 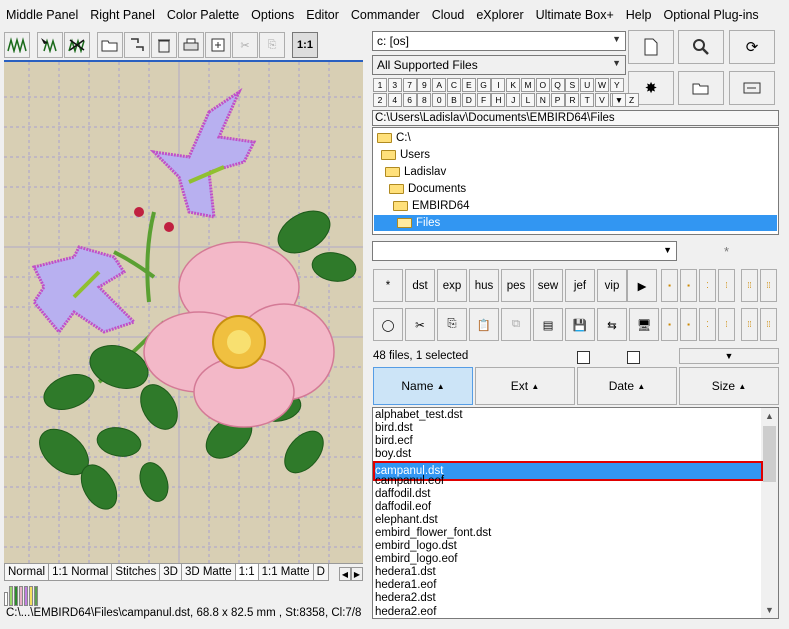 I want to click on menu-right-panel: Right Panel, so click(x=122, y=15).